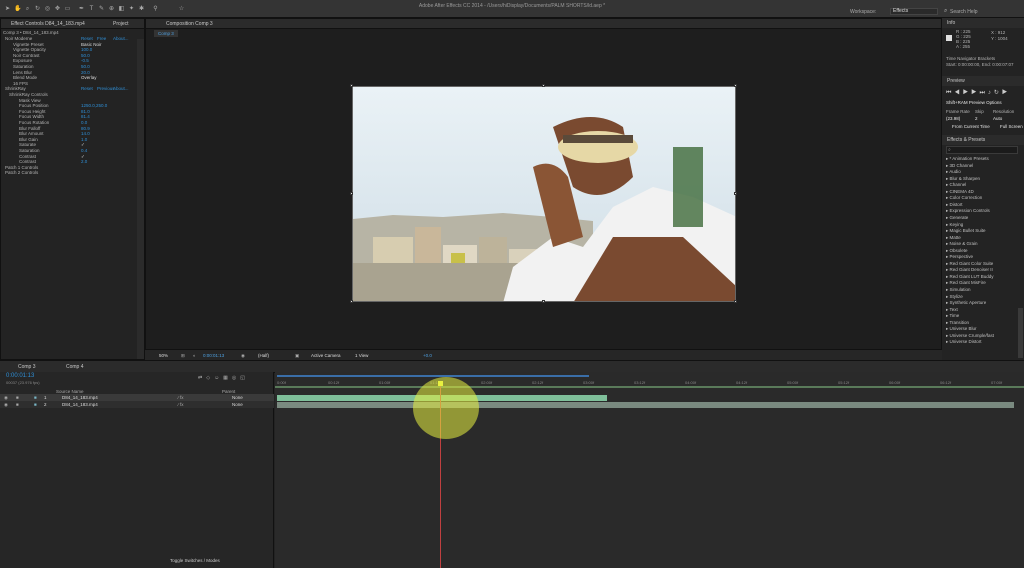  I want to click on exposure-value: +0.0, so click(427, 355).